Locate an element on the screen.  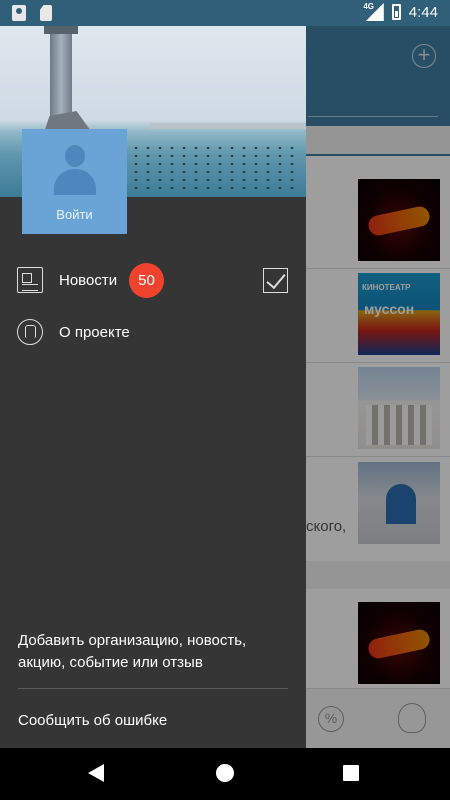
status-bar: 4G 4:44 is located at coordinates (225, 13).